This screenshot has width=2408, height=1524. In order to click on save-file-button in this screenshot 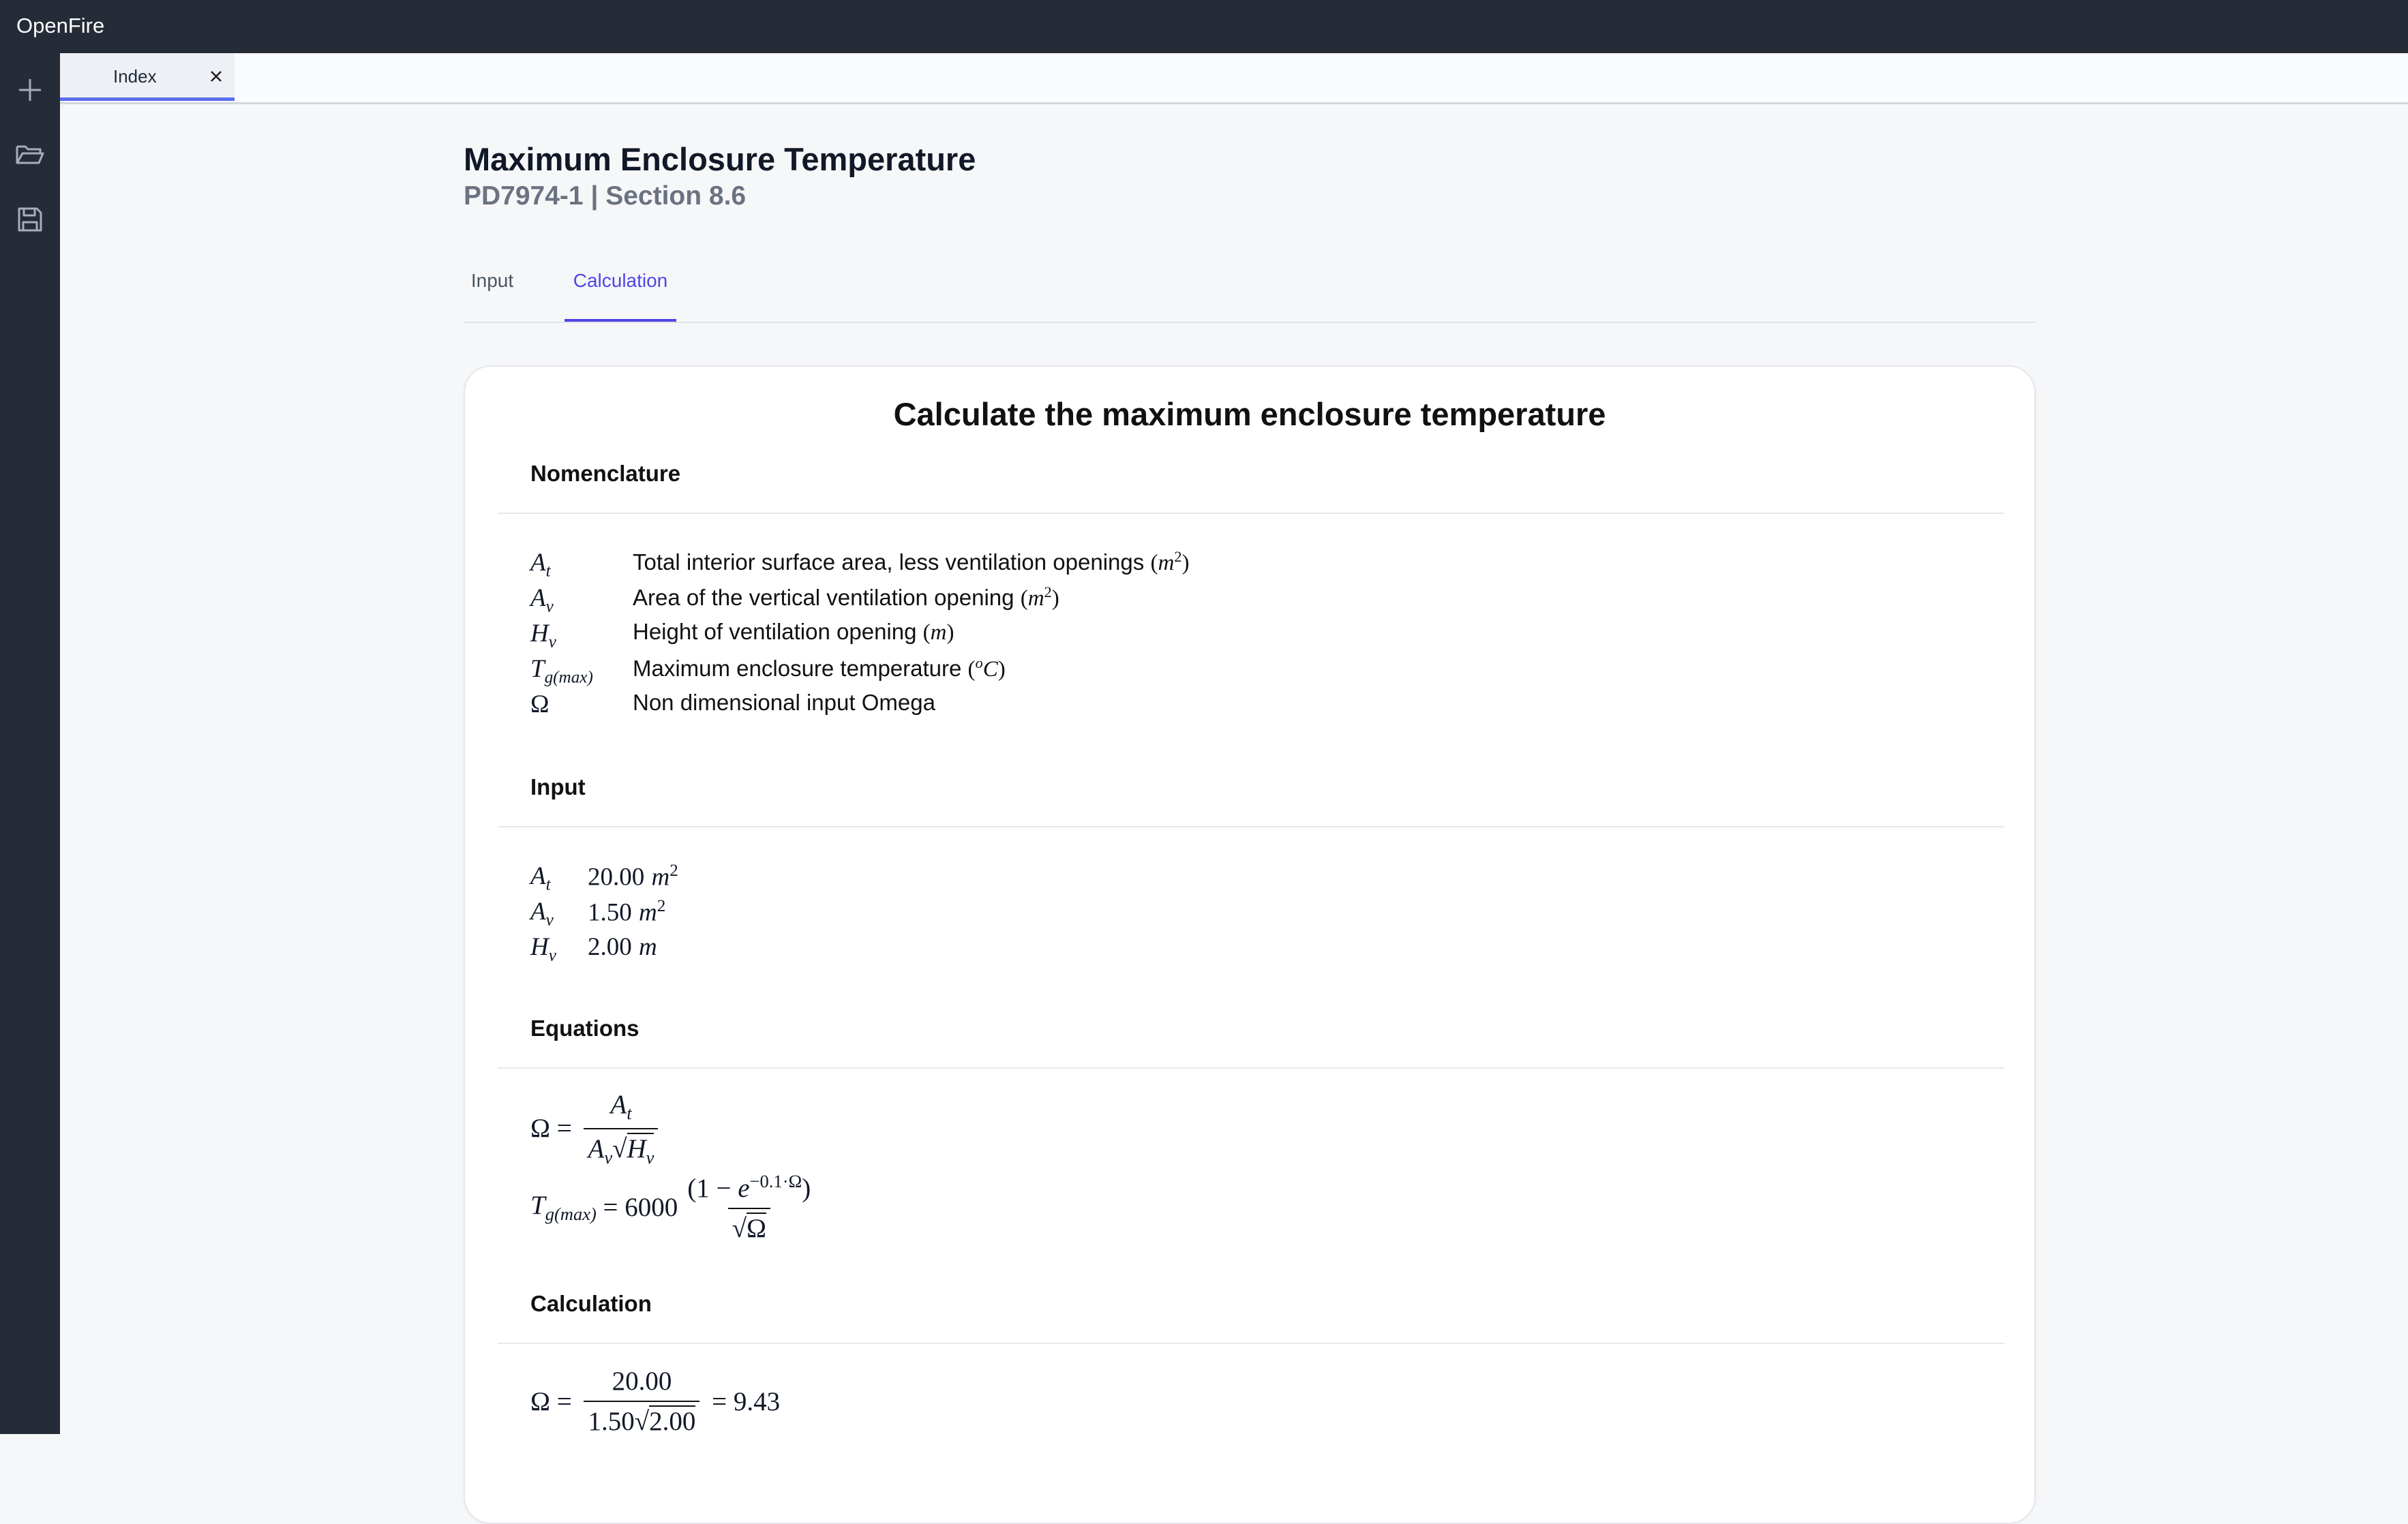, I will do `click(30, 219)`.